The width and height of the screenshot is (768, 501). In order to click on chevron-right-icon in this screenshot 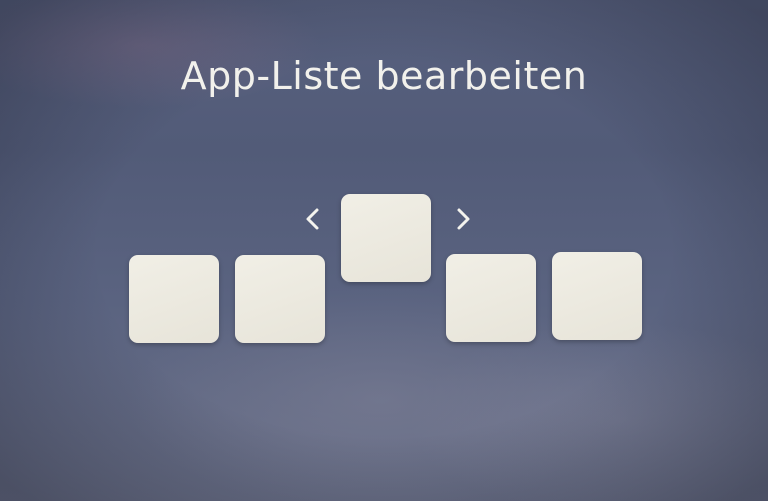, I will do `click(463, 219)`.